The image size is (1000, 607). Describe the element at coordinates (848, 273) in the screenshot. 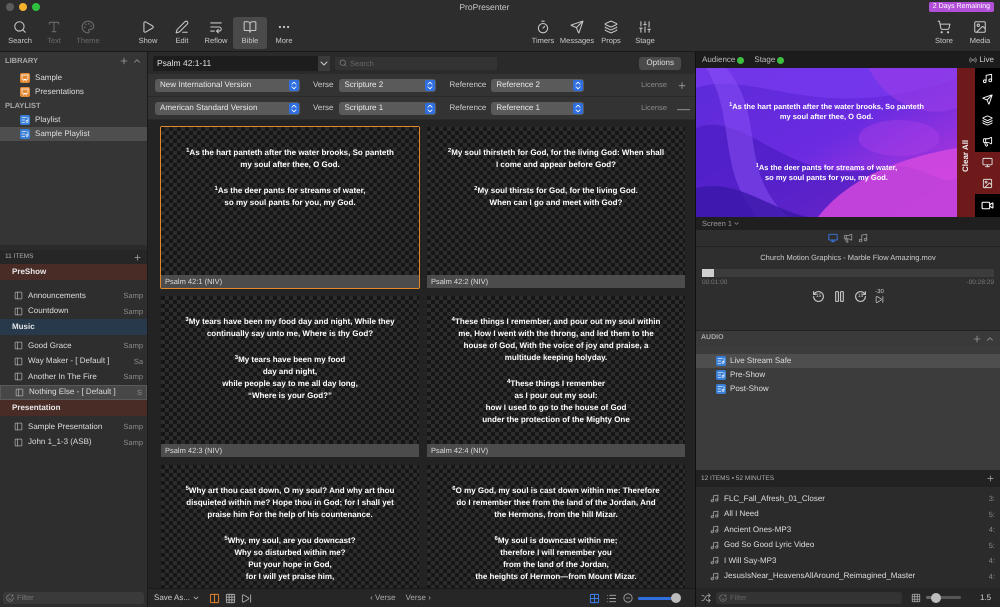

I see `progress-bar` at that location.